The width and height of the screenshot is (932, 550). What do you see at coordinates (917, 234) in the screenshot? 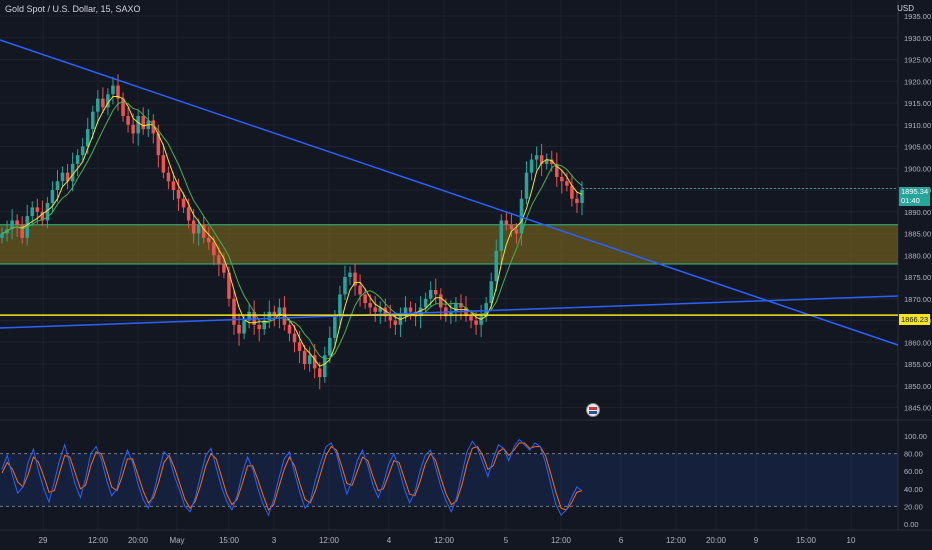
I see `price-tick-label: 1885.00` at bounding box center [917, 234].